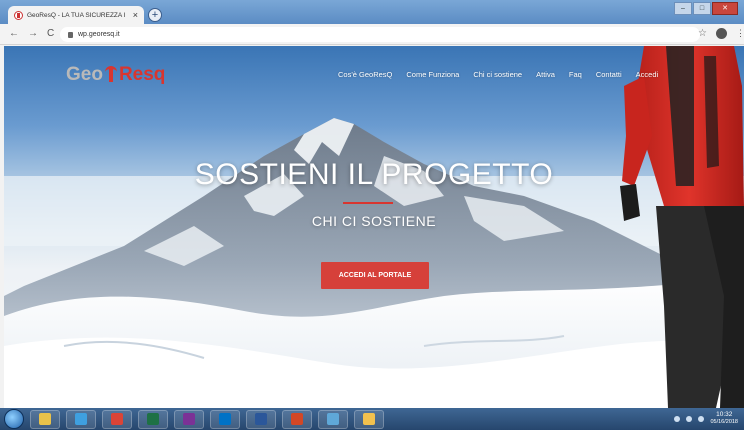 This screenshot has height=430, width=744. What do you see at coordinates (545, 74) in the screenshot?
I see `nav-item-attiva: Attiva` at bounding box center [545, 74].